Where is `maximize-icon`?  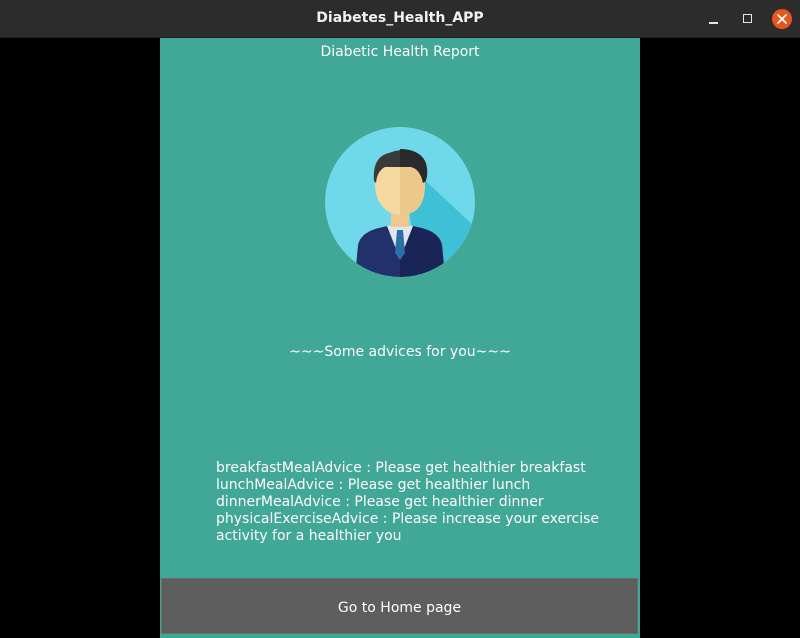 maximize-icon is located at coordinates (747, 18).